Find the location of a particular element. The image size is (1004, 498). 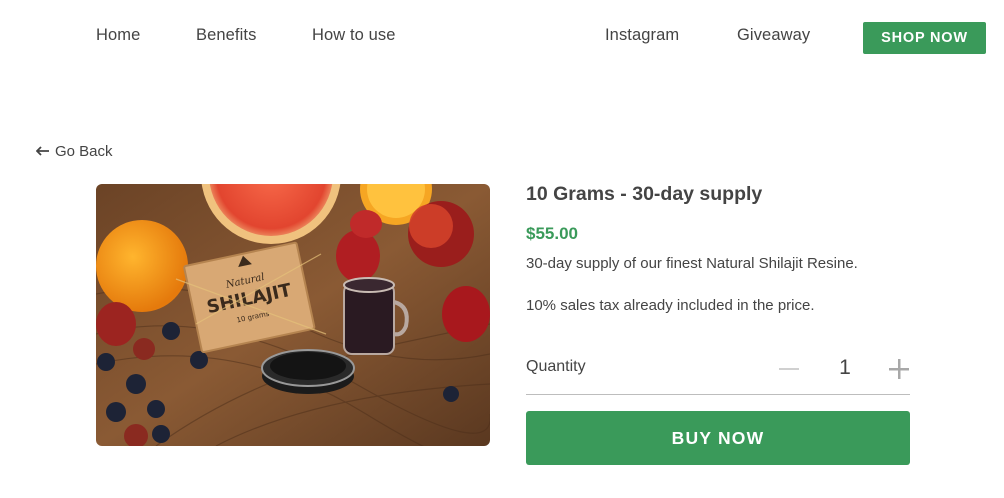

quantity-label: Quantity is located at coordinates (556, 366).